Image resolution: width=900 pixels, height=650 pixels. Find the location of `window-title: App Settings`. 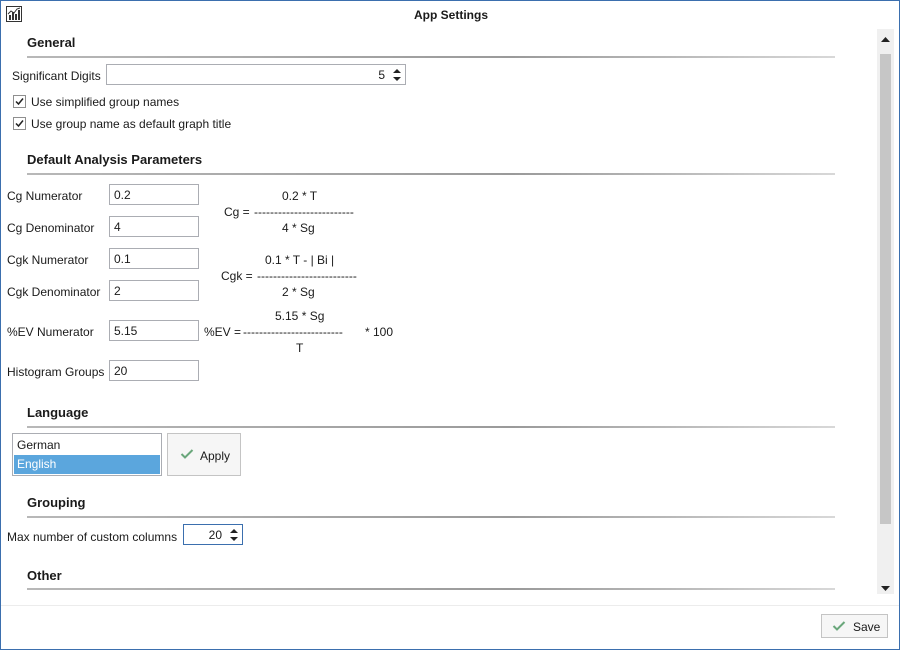

window-title: App Settings is located at coordinates (451, 15).